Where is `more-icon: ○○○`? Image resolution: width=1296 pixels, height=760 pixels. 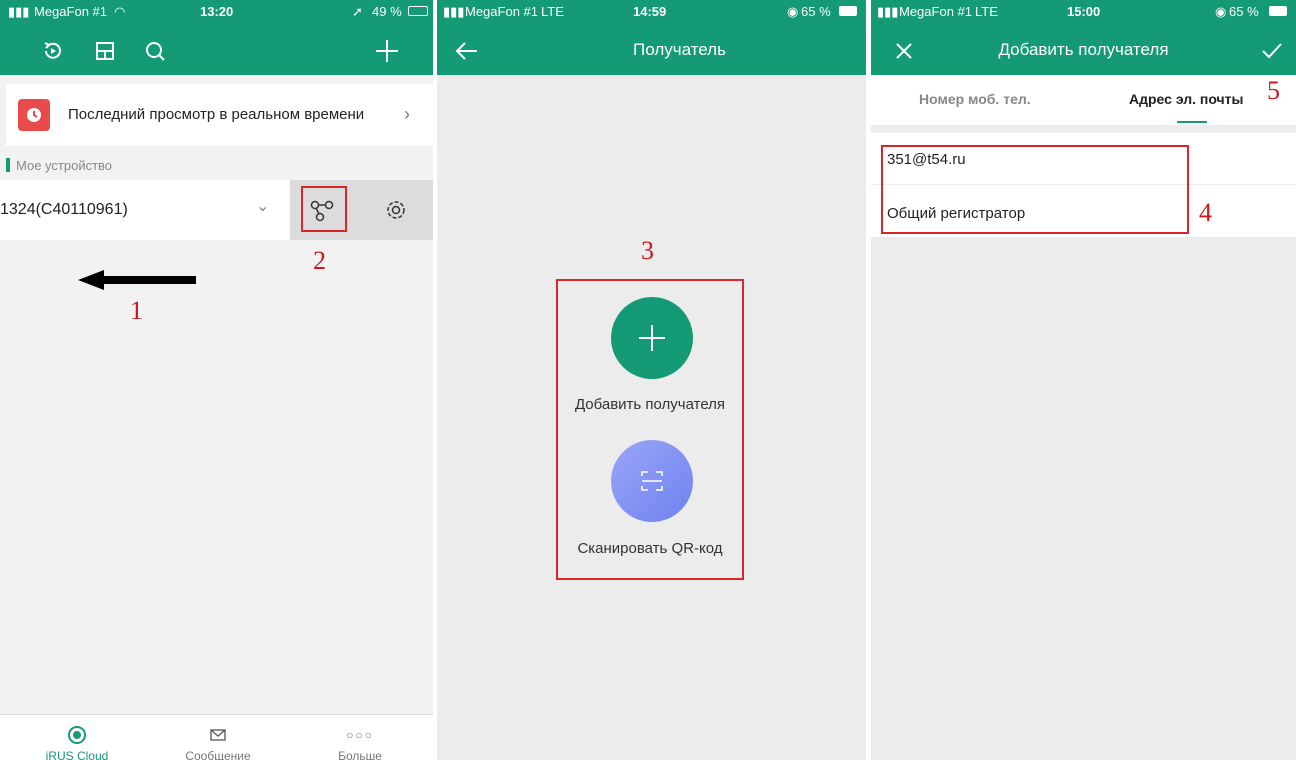
more-icon: ○○○ is located at coordinates (360, 735).